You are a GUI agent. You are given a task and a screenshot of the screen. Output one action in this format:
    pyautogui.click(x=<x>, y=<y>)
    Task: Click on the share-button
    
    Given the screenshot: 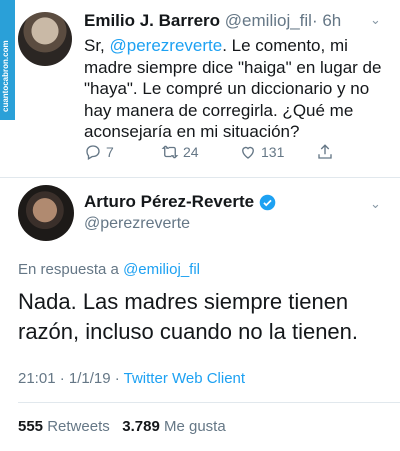 What is the action you would take?
    pyautogui.click(x=327, y=152)
    